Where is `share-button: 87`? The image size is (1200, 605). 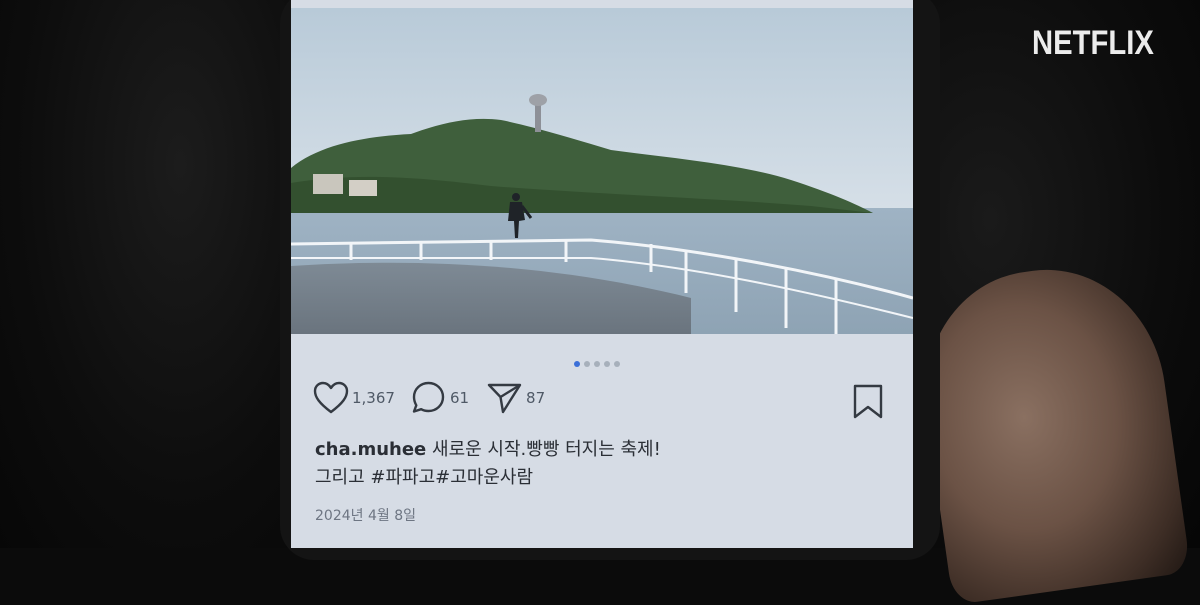
share-button: 87 is located at coordinates (516, 398).